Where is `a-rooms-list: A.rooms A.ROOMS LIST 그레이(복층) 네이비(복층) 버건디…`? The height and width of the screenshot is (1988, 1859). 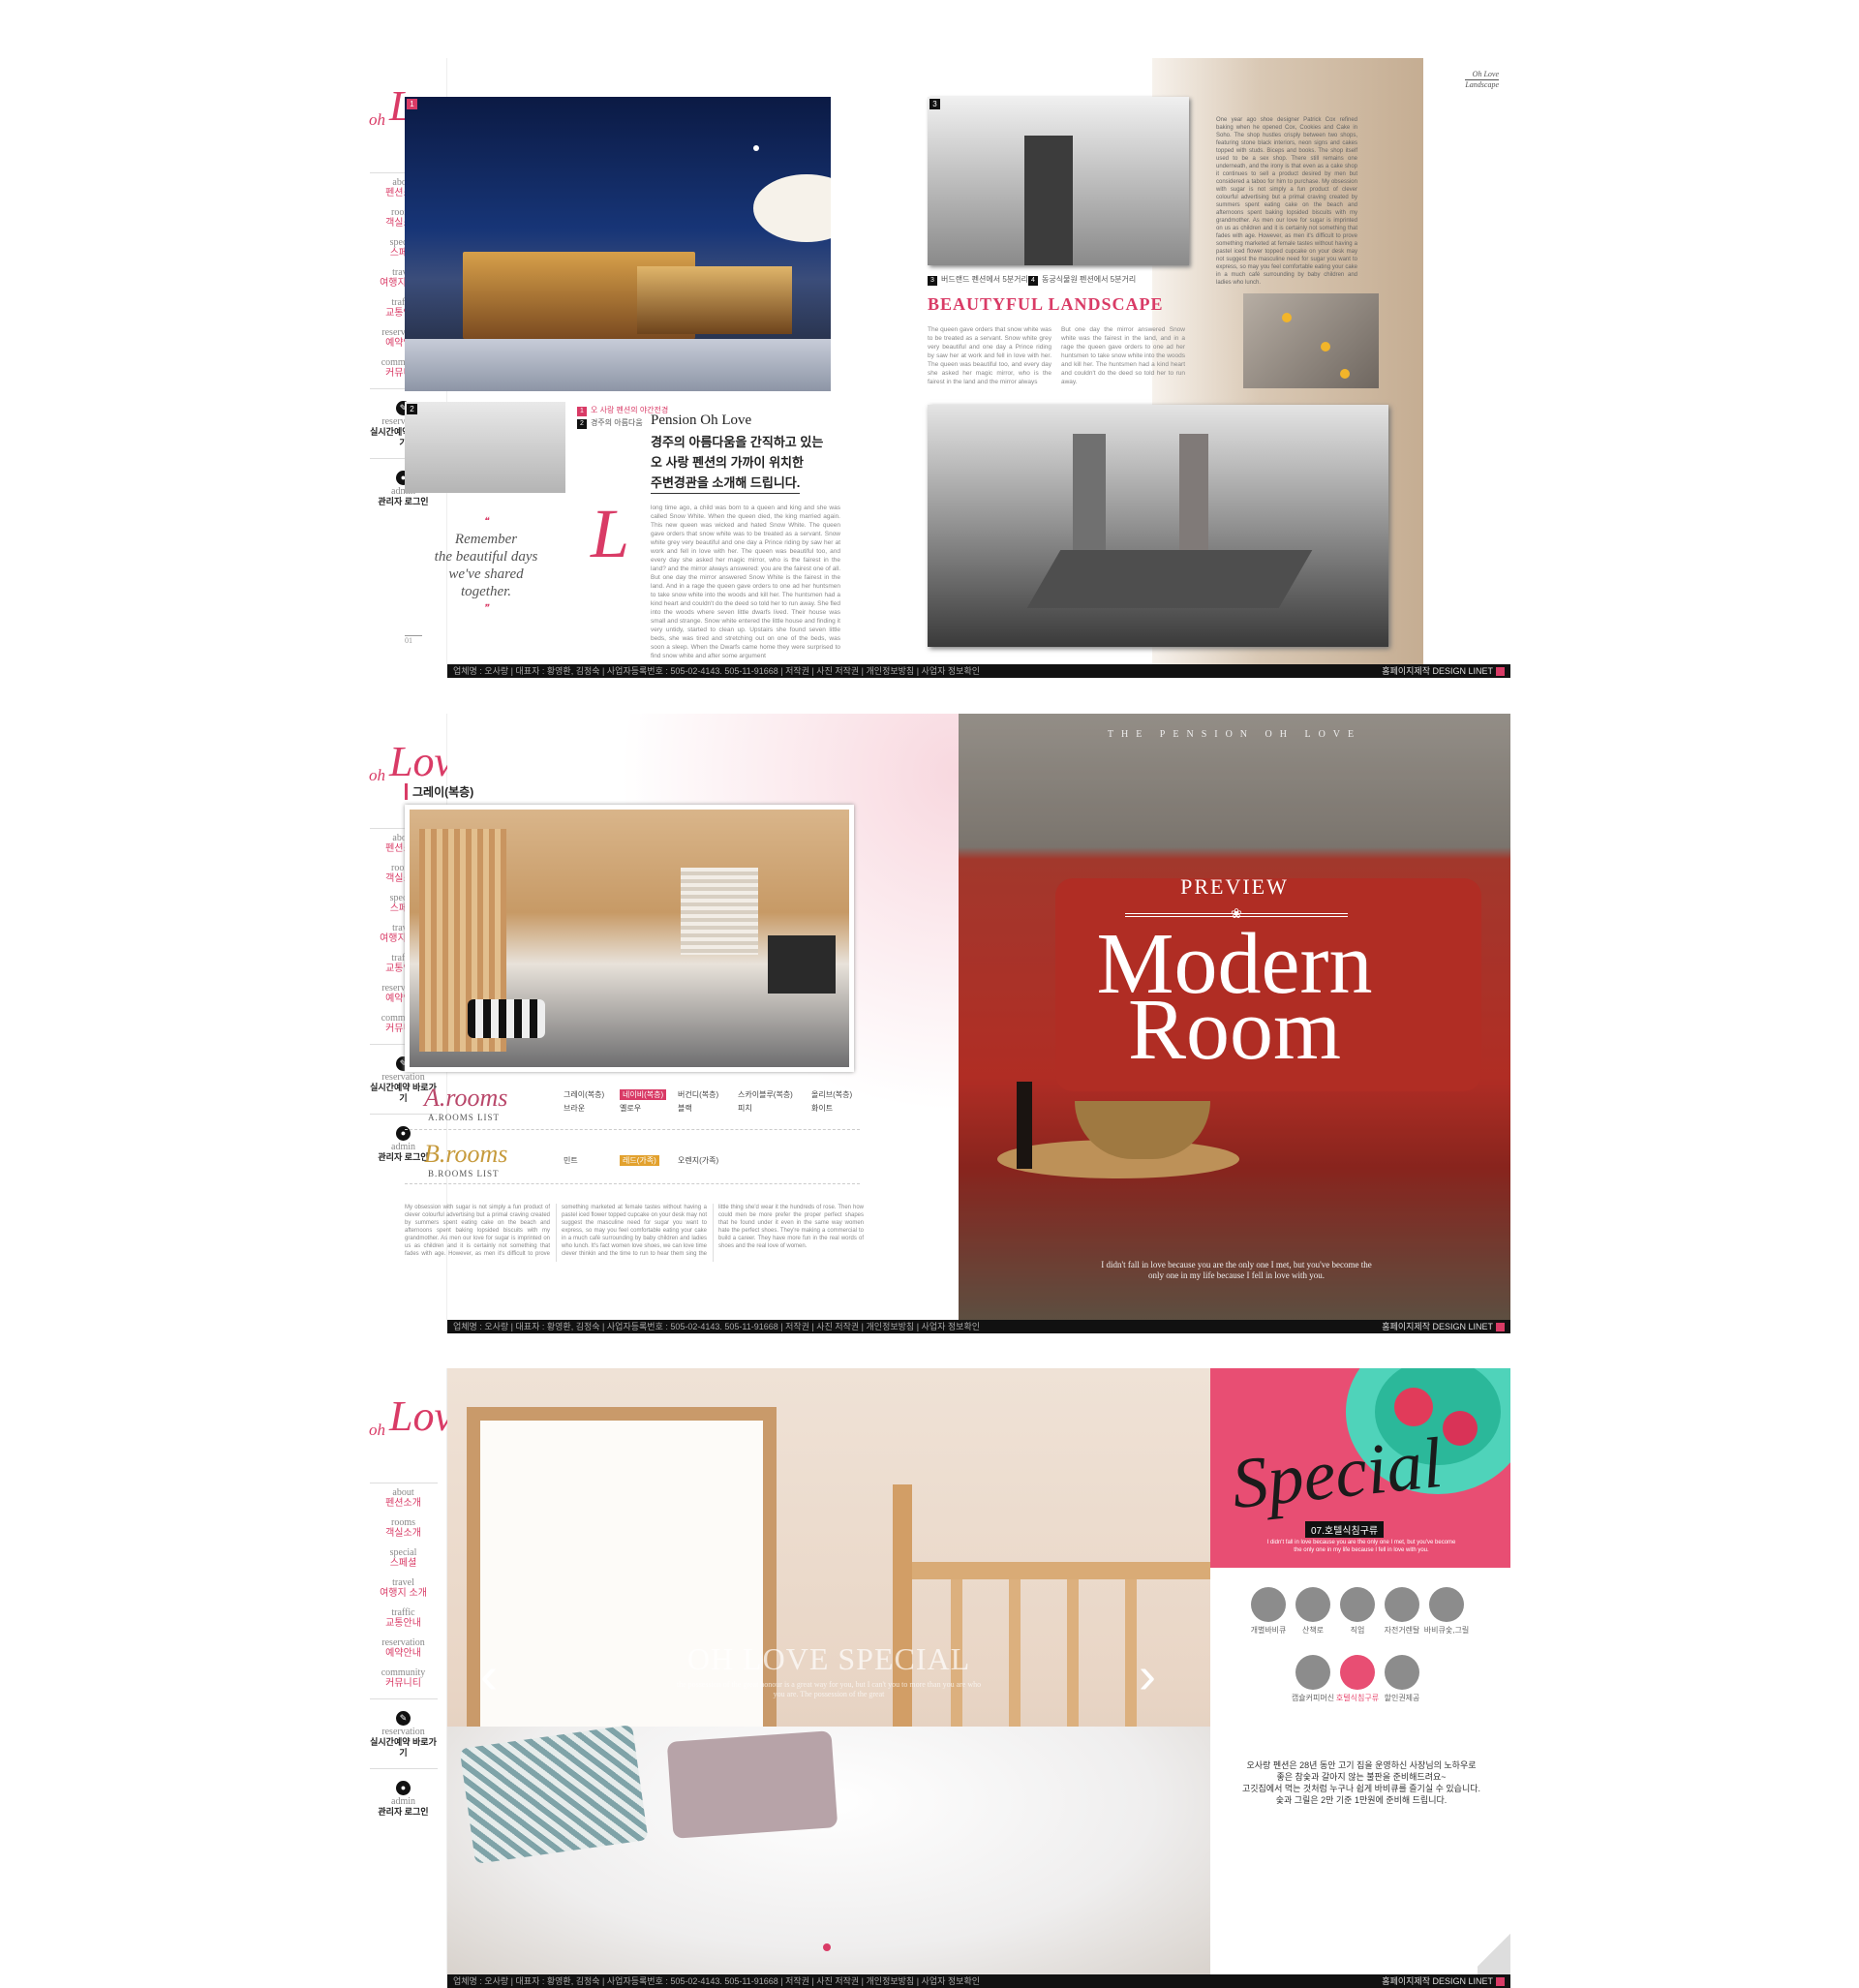
a-rooms-list: A.rooms A.ROOMS LIST 그레이(복층) 네이비(복층) 버건디… is located at coordinates (632, 1107).